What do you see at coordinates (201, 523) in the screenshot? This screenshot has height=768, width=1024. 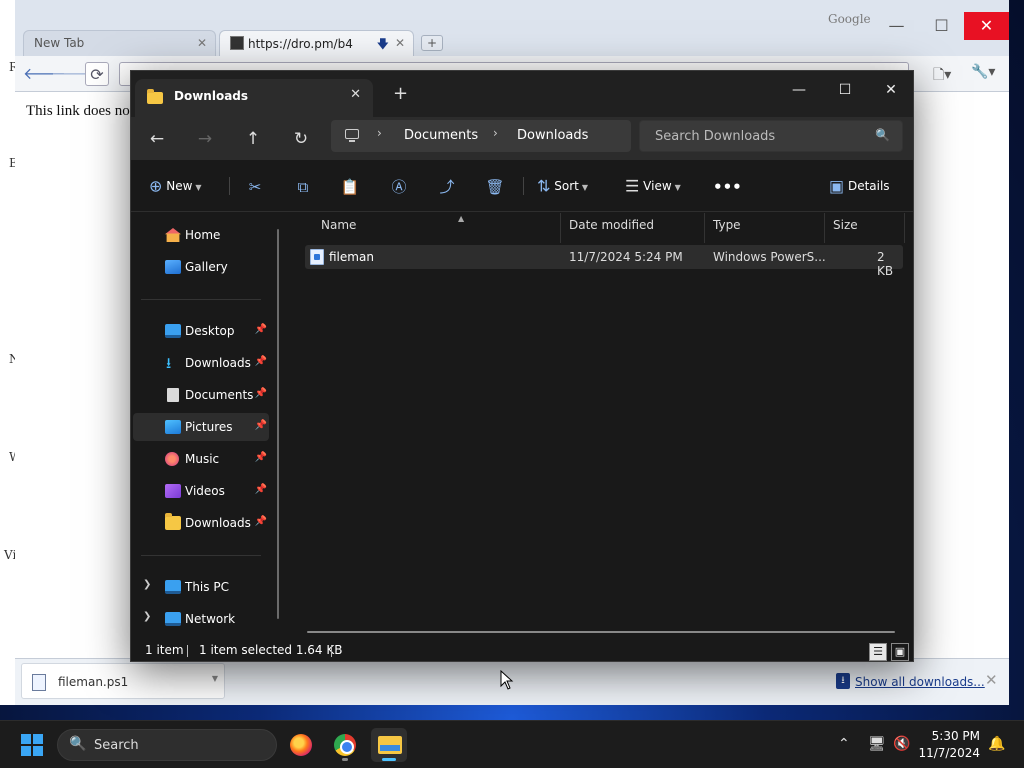 I see `sidebar-item-downloads-folder: Downloads 📌` at bounding box center [201, 523].